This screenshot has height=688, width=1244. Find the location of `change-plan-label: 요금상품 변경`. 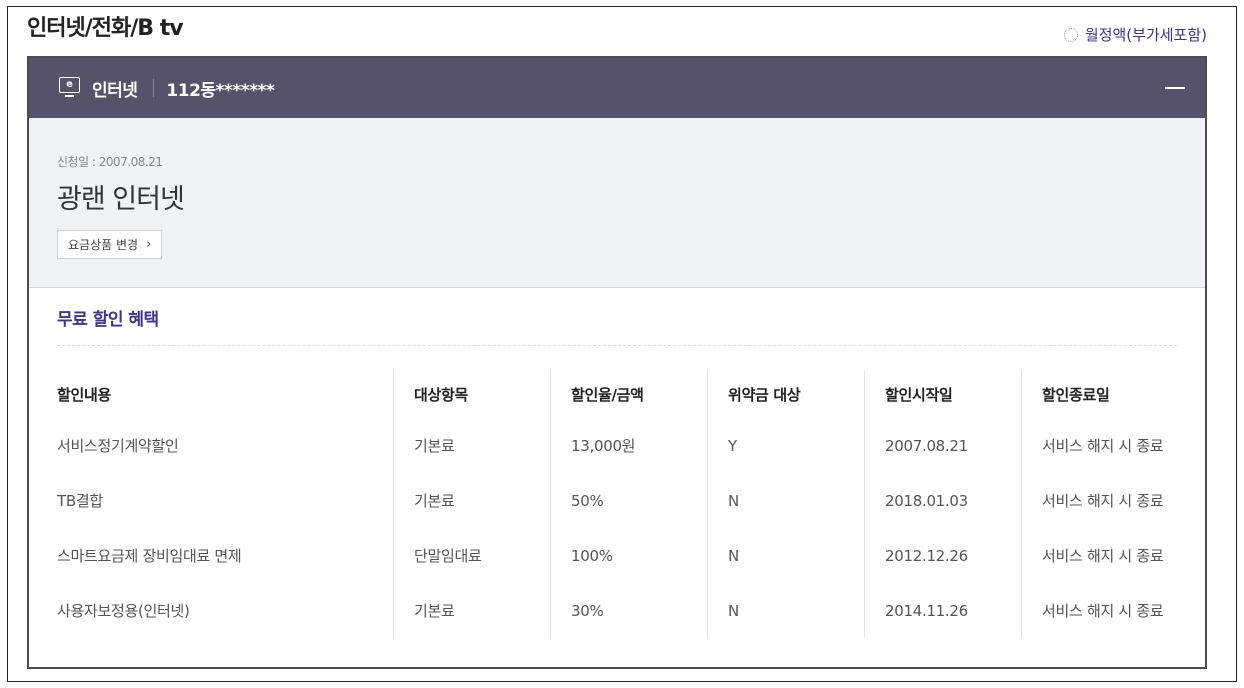

change-plan-label: 요금상품 변경 is located at coordinates (103, 245).